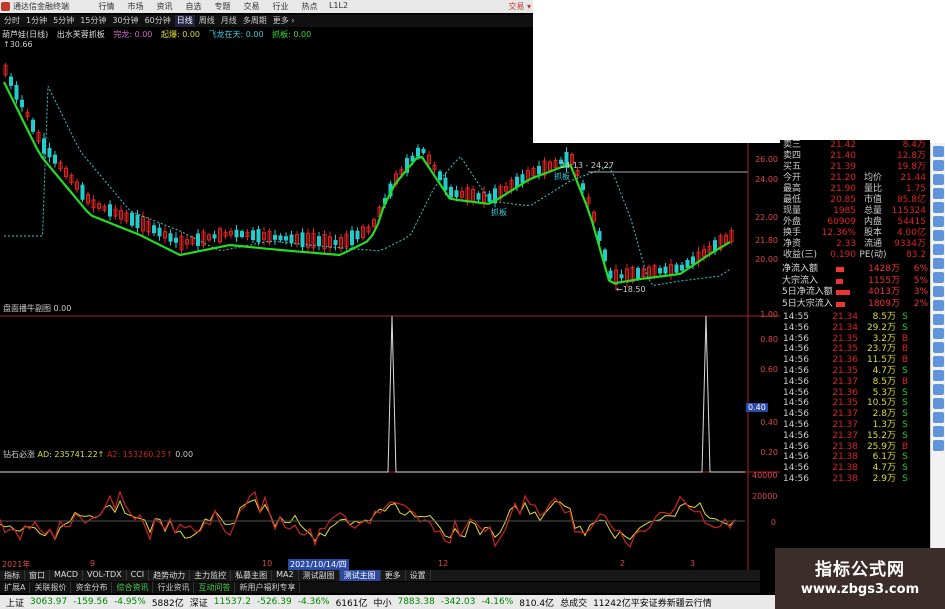 This screenshot has width=945, height=609. Describe the element at coordinates (845, 392) in the screenshot. I see `tick-price: 21.36` at that location.